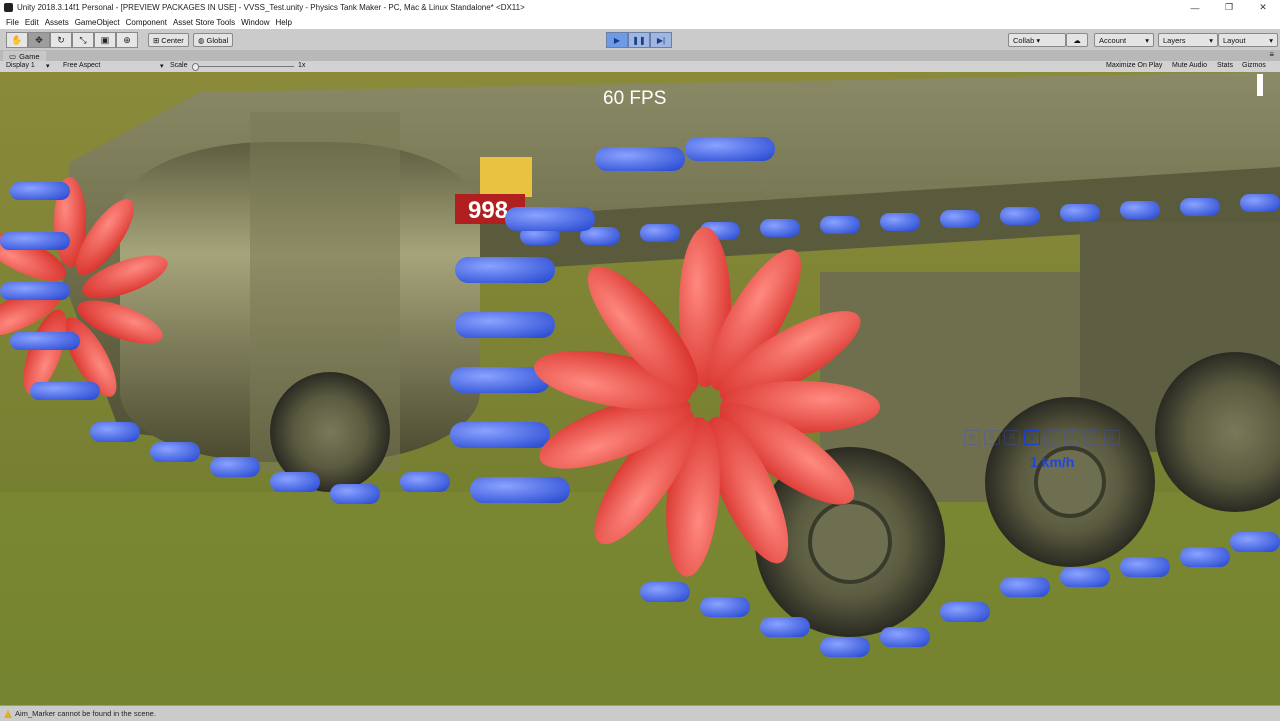 The width and height of the screenshot is (1280, 721). Describe the element at coordinates (8, 713) in the screenshot. I see `warning-icon` at that location.